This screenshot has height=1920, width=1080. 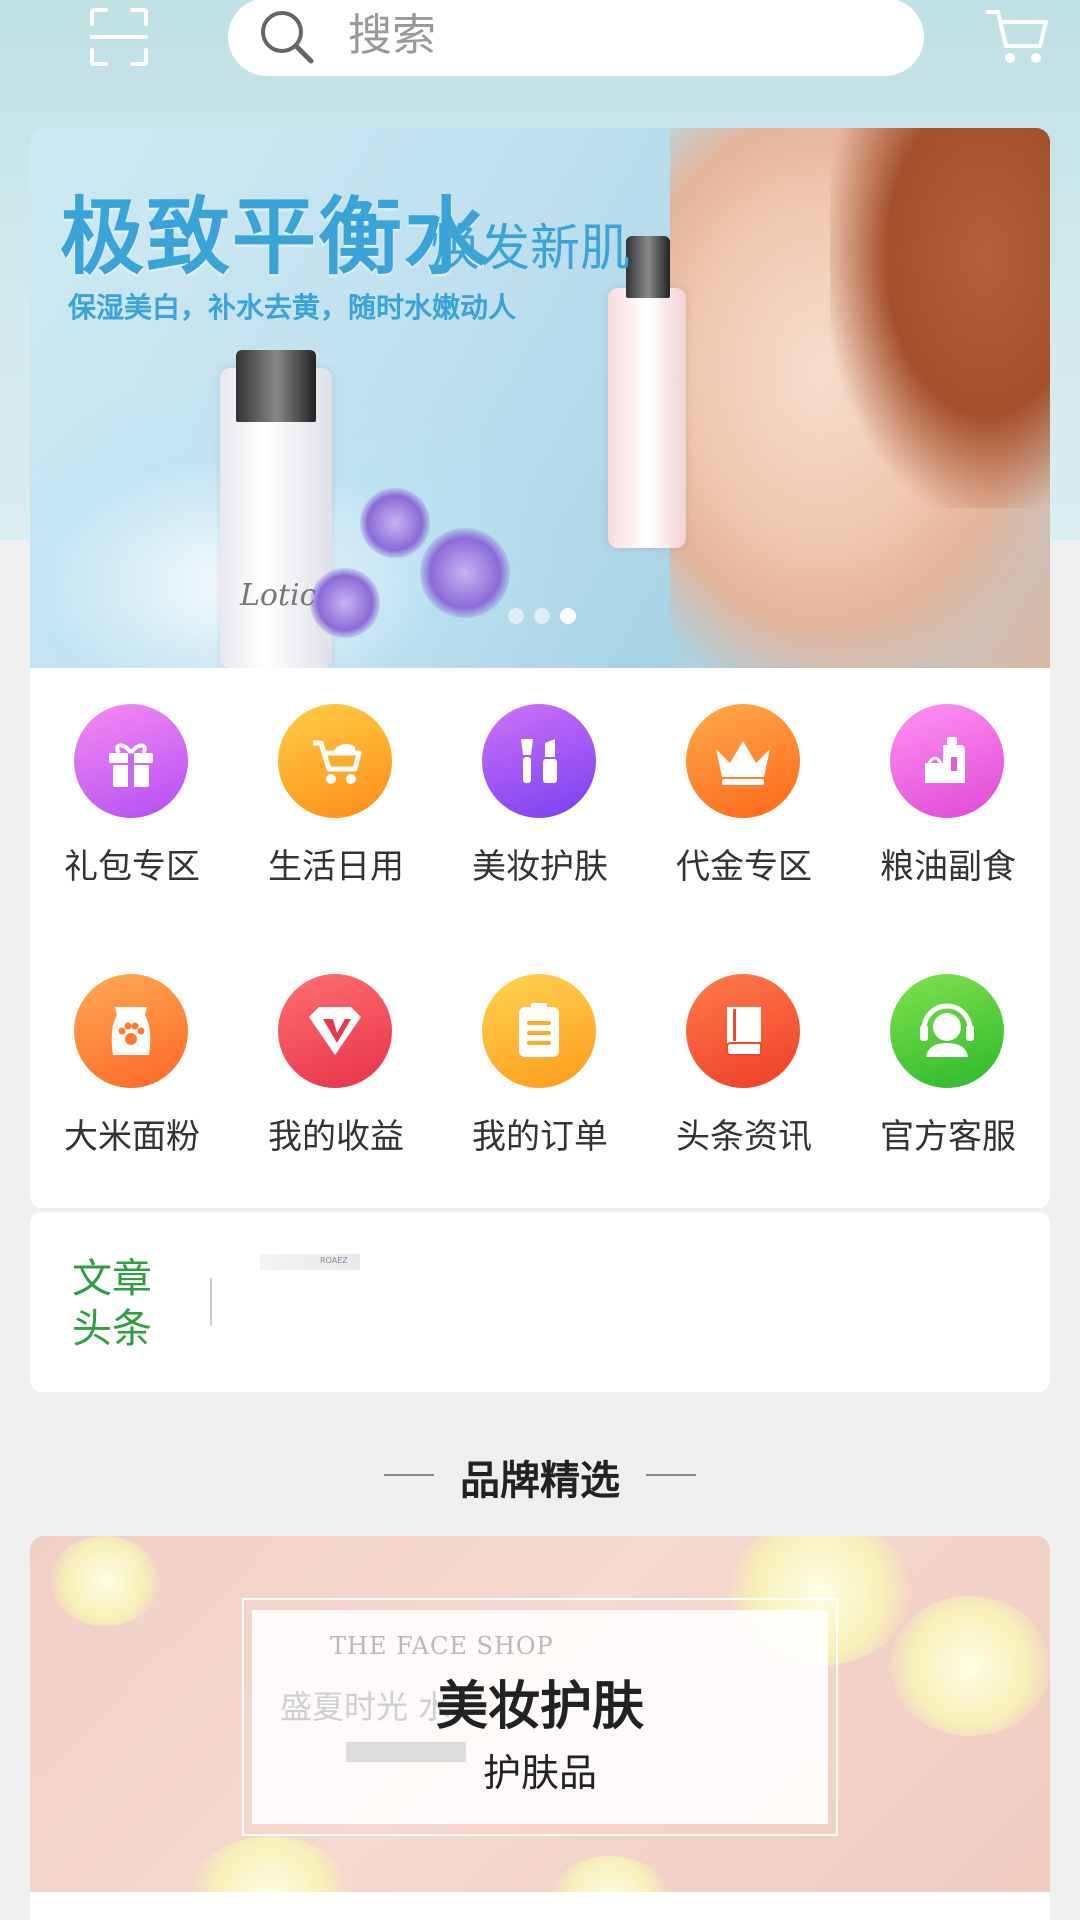 I want to click on category-label: 粮油副食, so click(x=948, y=867).